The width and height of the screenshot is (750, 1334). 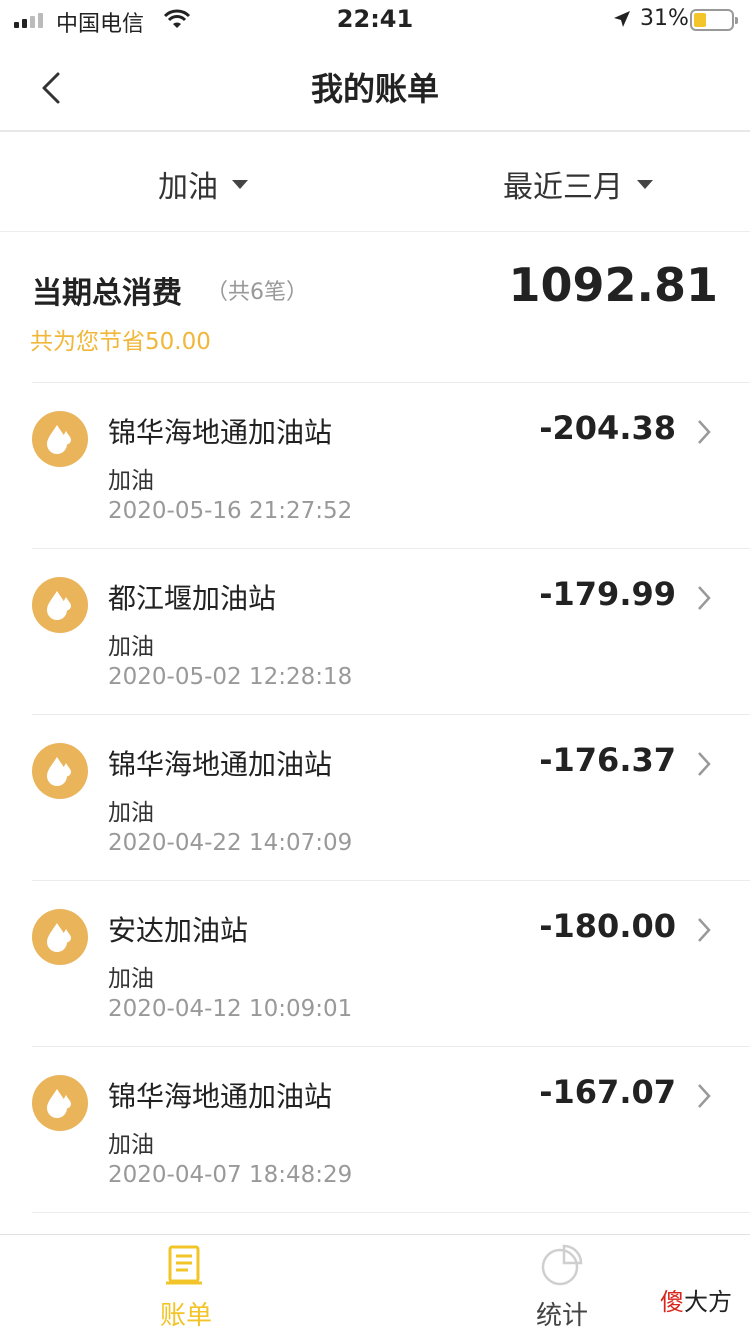 What do you see at coordinates (607, 760) in the screenshot?
I see `transaction-amount: -176.37` at bounding box center [607, 760].